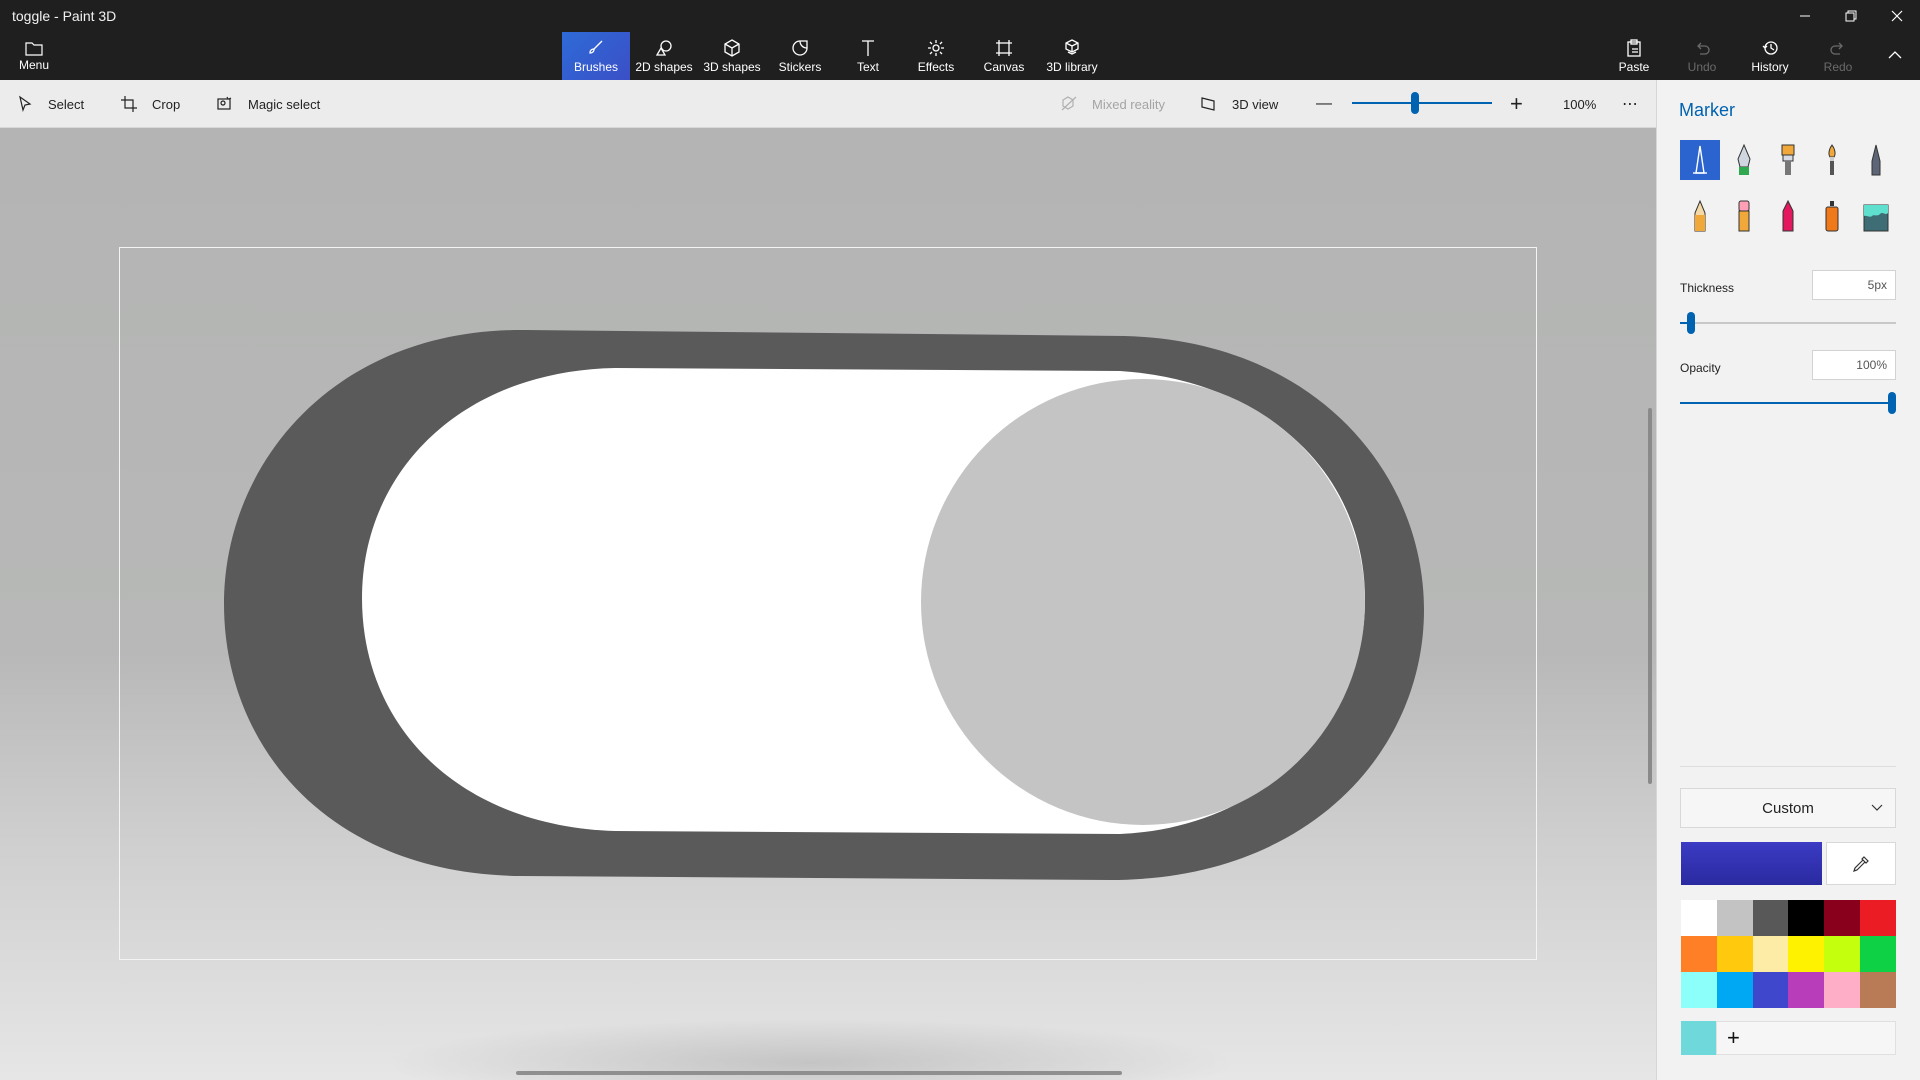 The height and width of the screenshot is (1080, 1920). What do you see at coordinates (34, 56) in the screenshot?
I see `menu-button: Menu` at bounding box center [34, 56].